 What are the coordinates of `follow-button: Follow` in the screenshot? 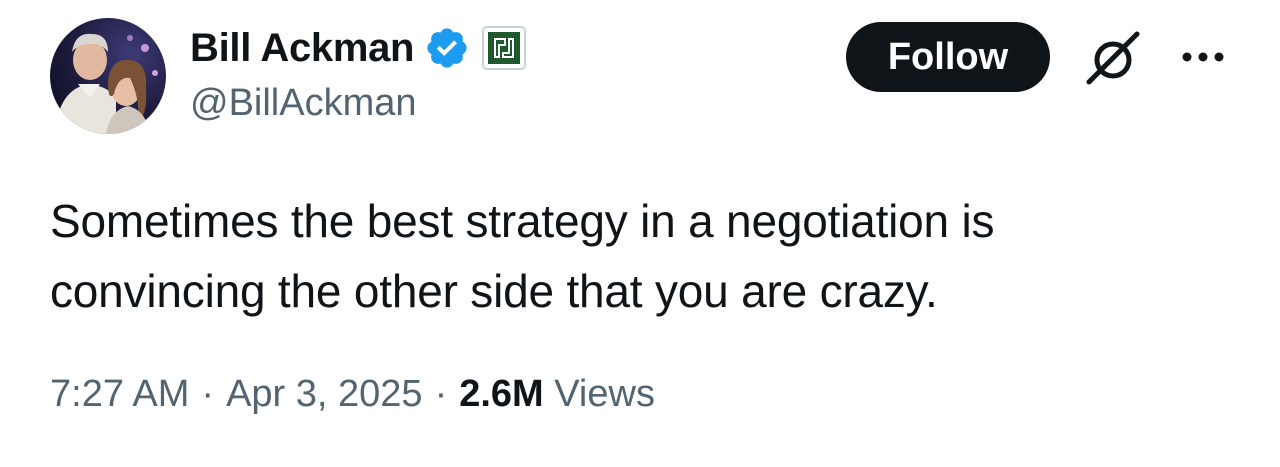 It's located at (948, 57).